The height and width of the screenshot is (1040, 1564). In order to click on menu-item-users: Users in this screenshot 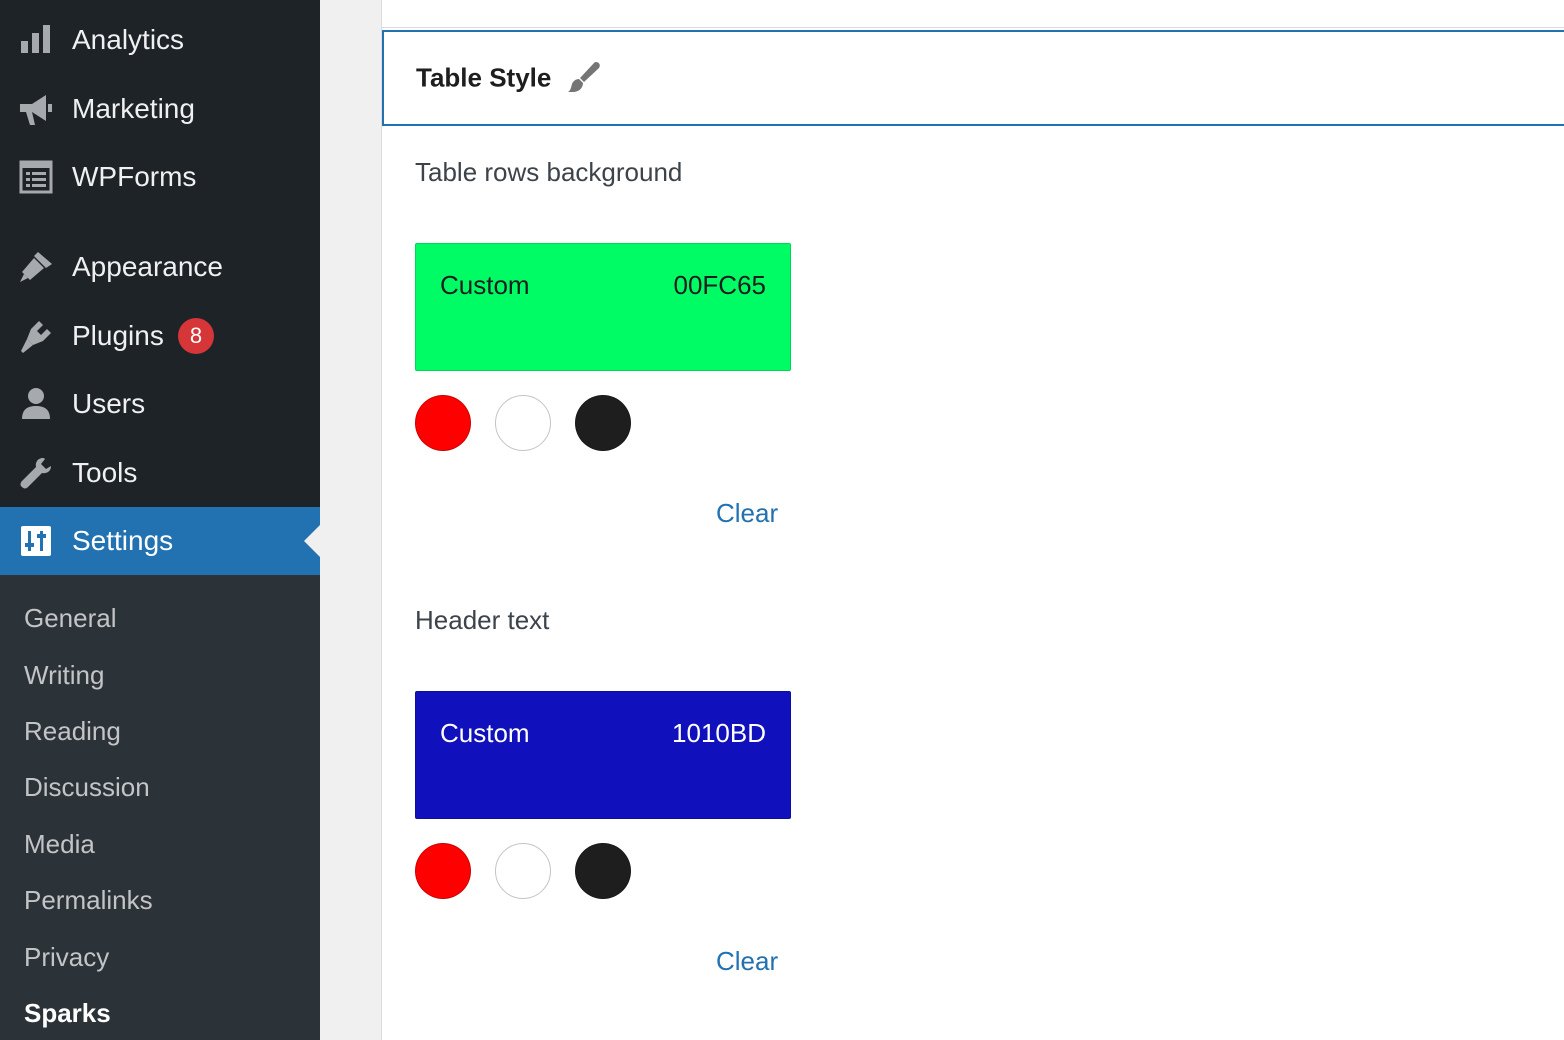, I will do `click(160, 404)`.